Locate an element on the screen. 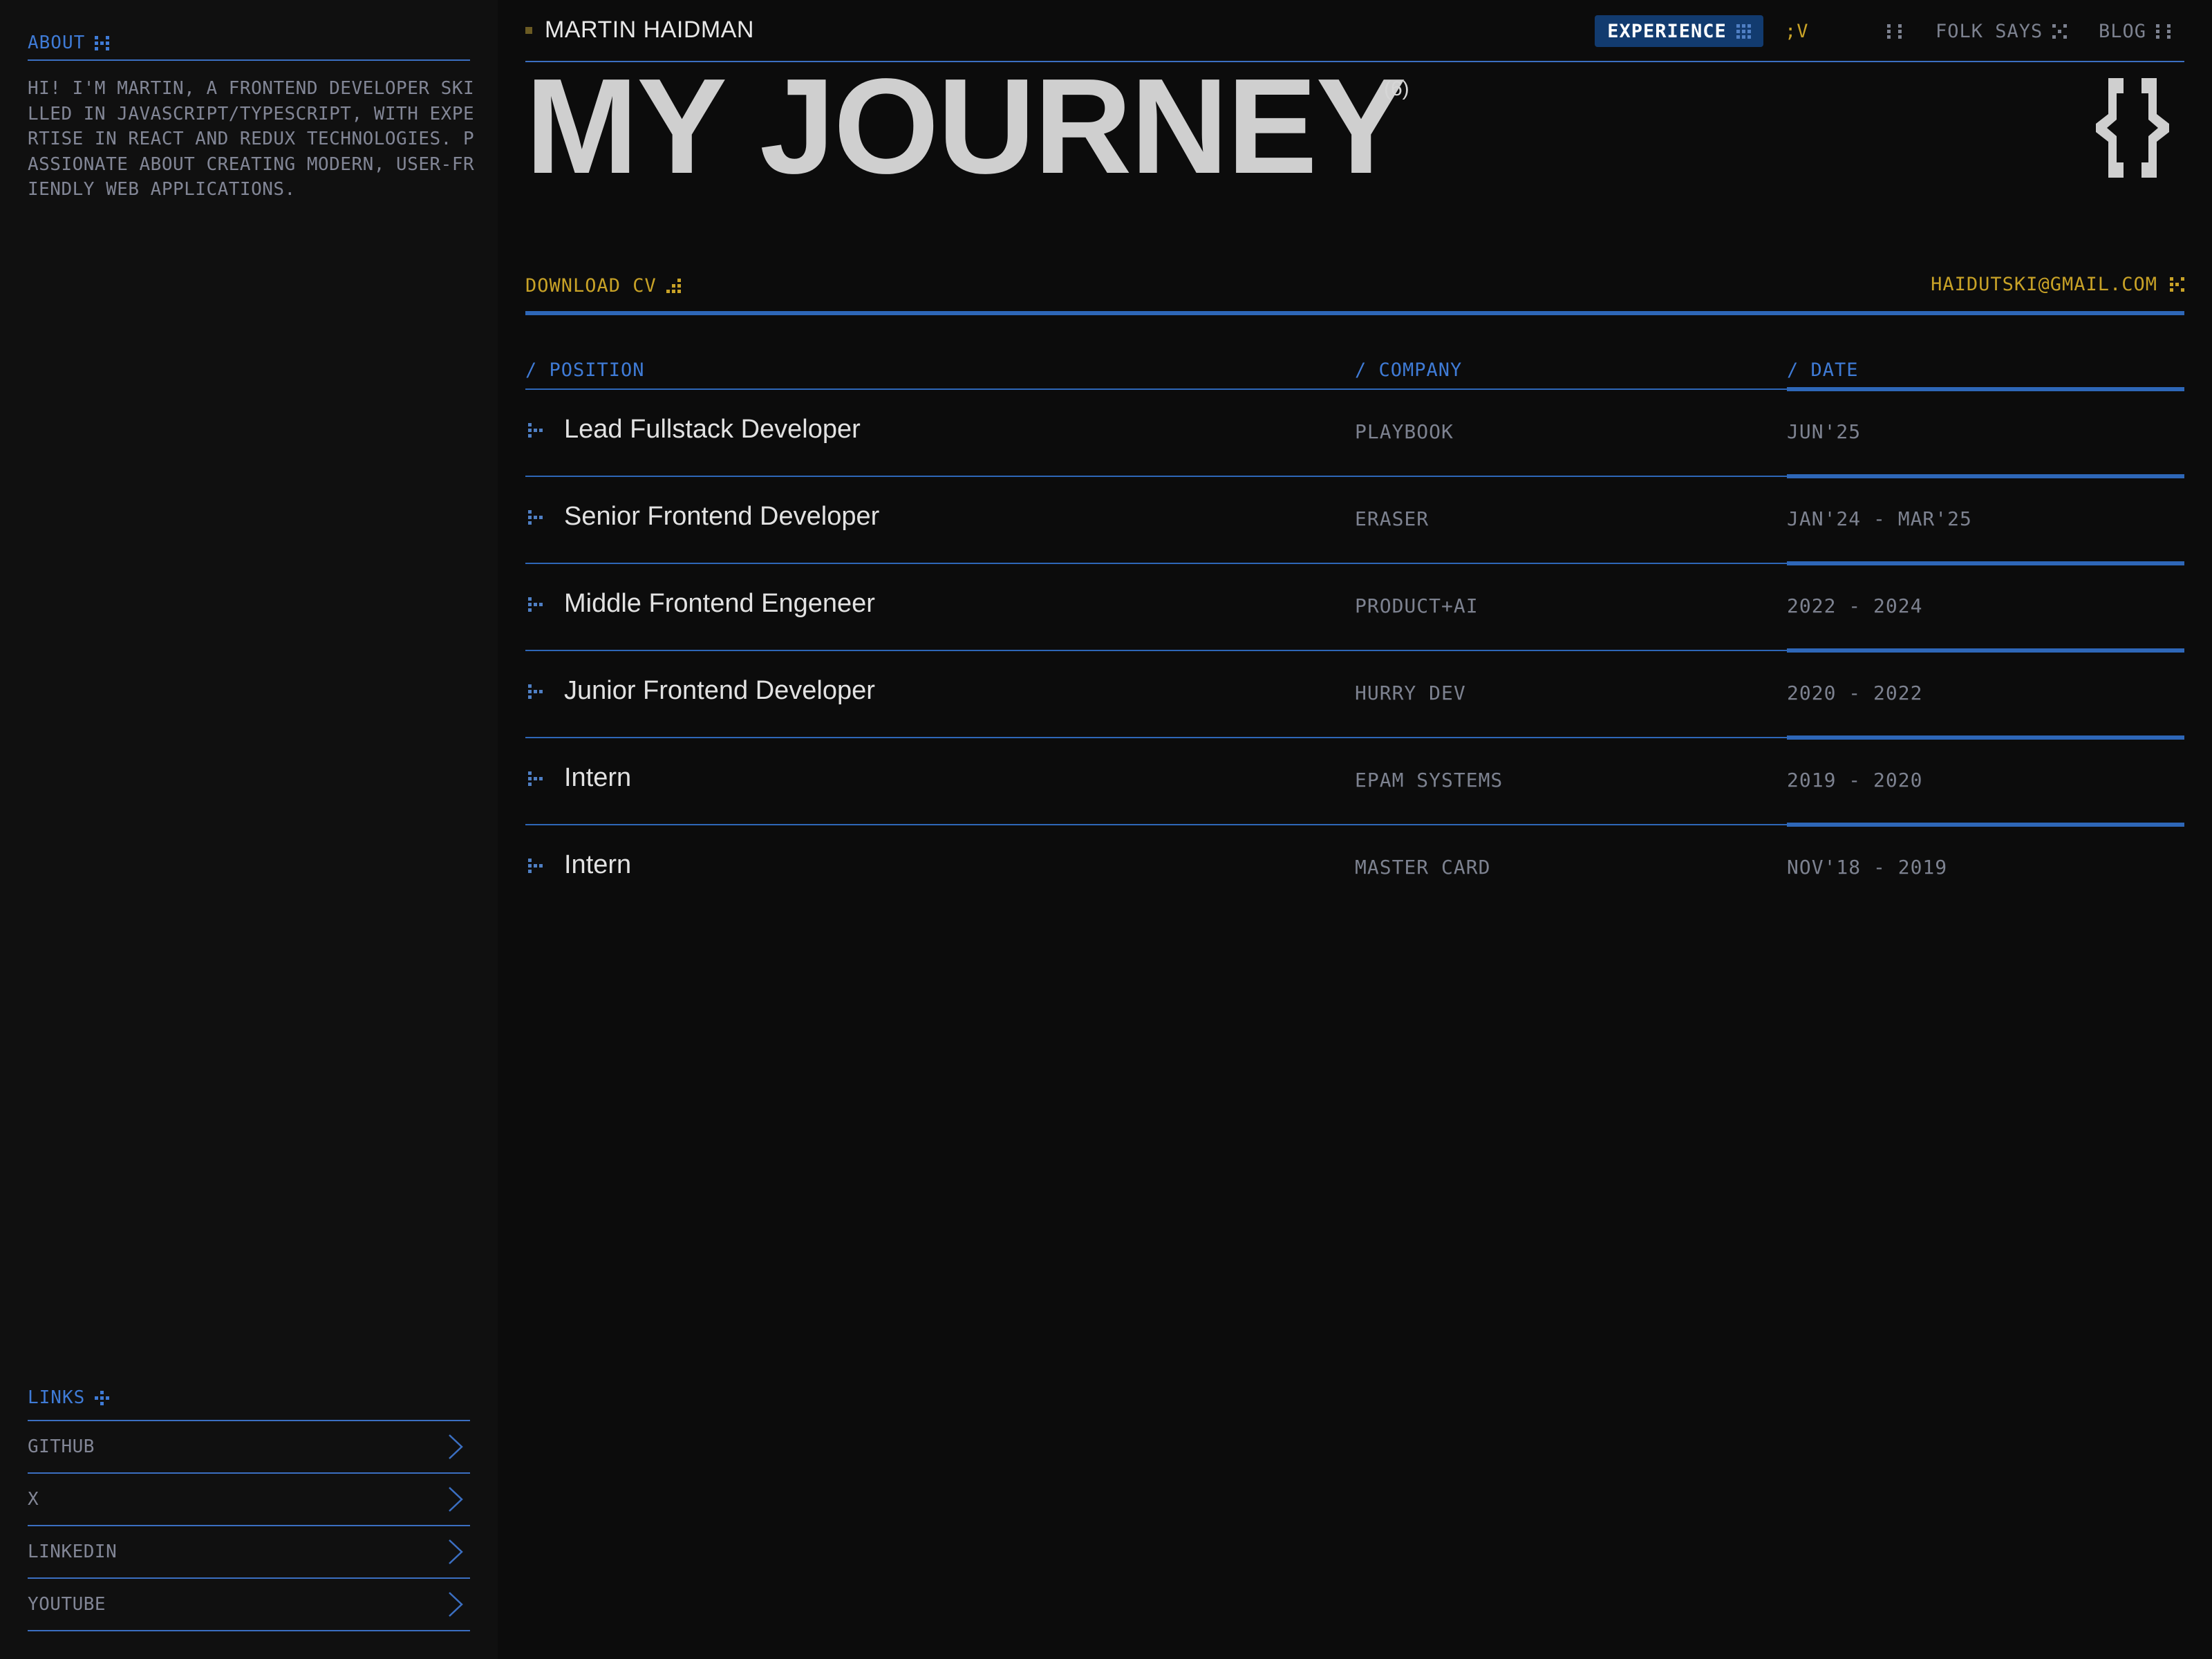 Image resolution: width=2212 pixels, height=1659 pixels. email-link: HAIDUTSKI@GMAIL.COM is located at coordinates (2057, 284).